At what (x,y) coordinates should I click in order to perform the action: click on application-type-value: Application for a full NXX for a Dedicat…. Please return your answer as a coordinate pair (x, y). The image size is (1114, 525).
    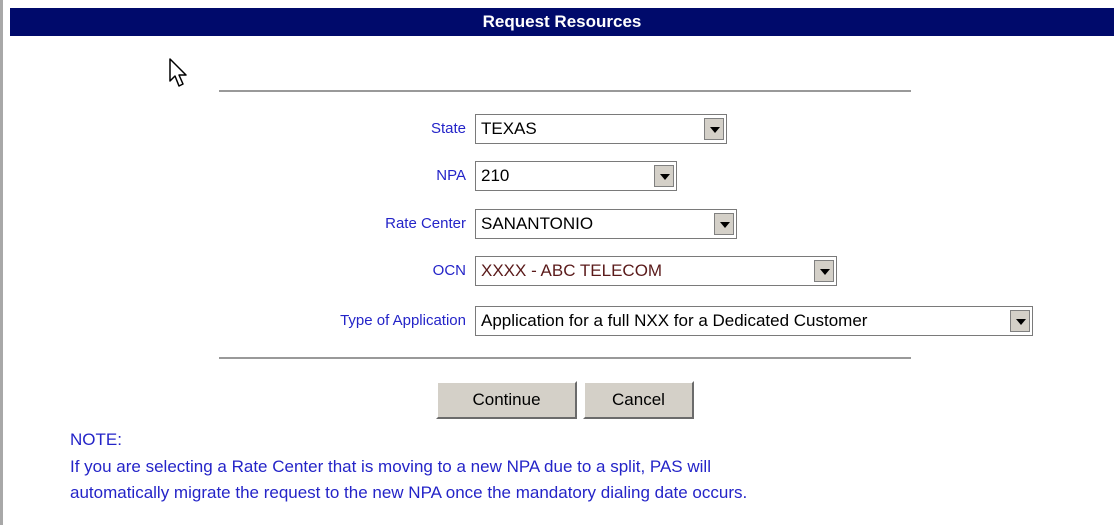
    Looking at the image, I should click on (674, 320).